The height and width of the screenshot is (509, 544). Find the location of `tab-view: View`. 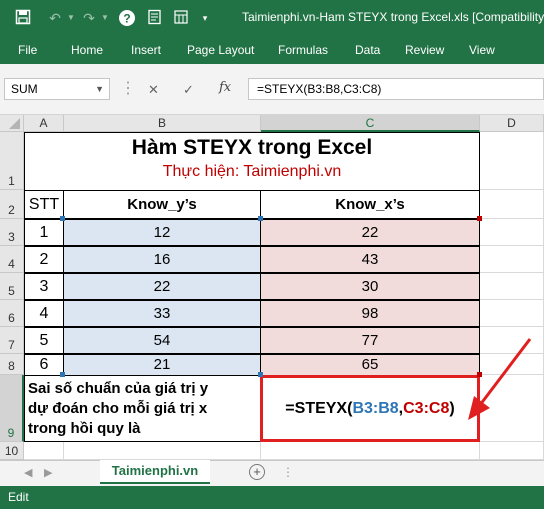

tab-view: View is located at coordinates (482, 50).